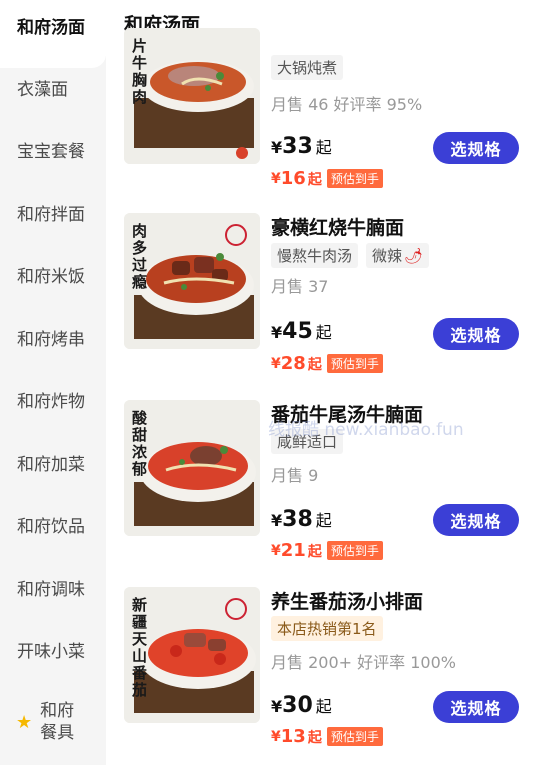  I want to click on price: ¥38 起, so click(301, 519).